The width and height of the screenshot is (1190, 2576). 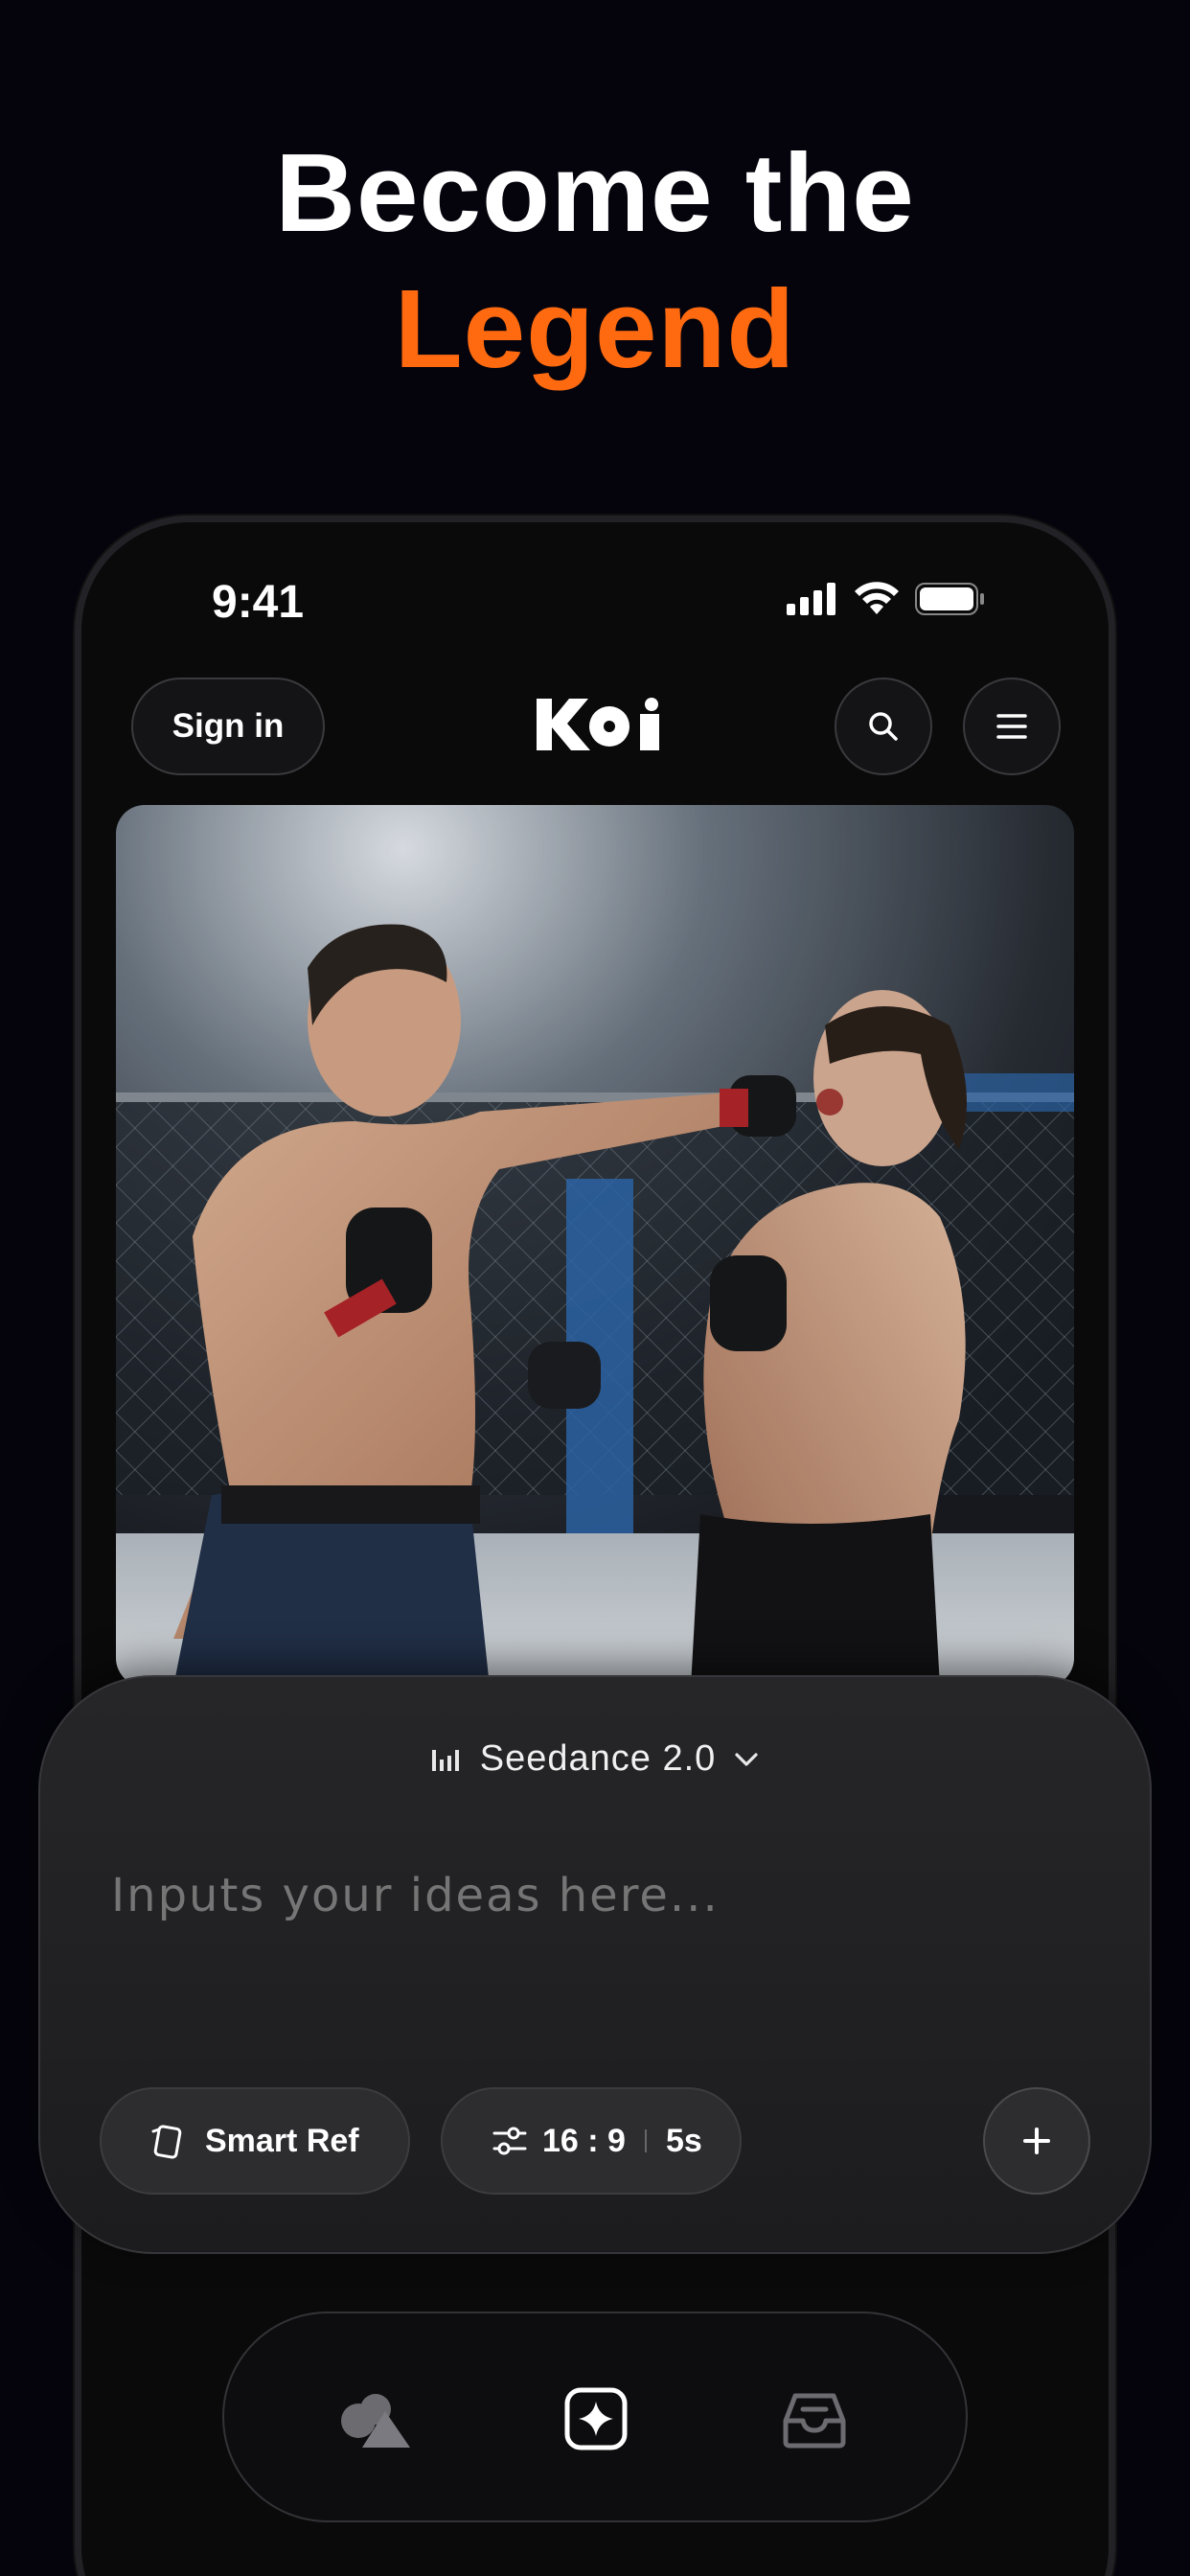 I want to click on status-icons, so click(x=887, y=599).